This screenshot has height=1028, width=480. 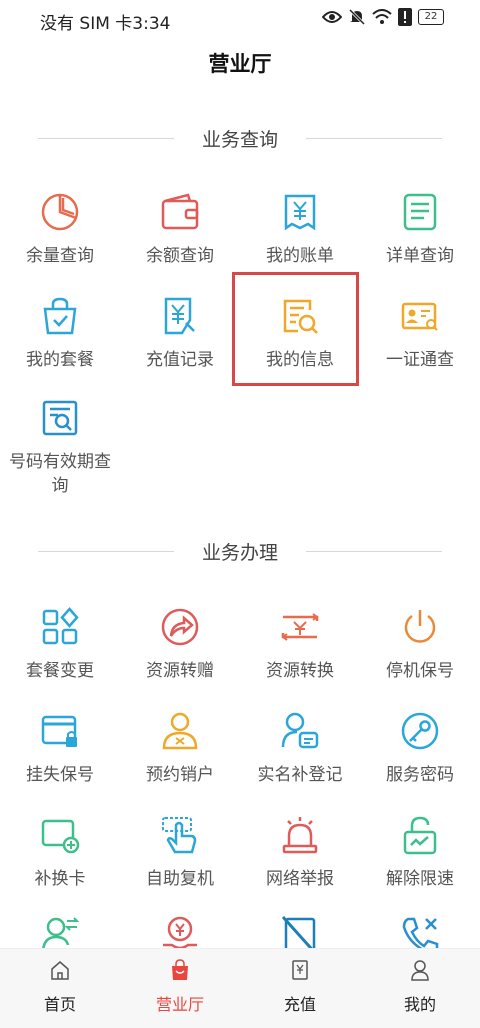 What do you see at coordinates (60, 657) in the screenshot?
I see `grid-item-package-change: 套餐变更` at bounding box center [60, 657].